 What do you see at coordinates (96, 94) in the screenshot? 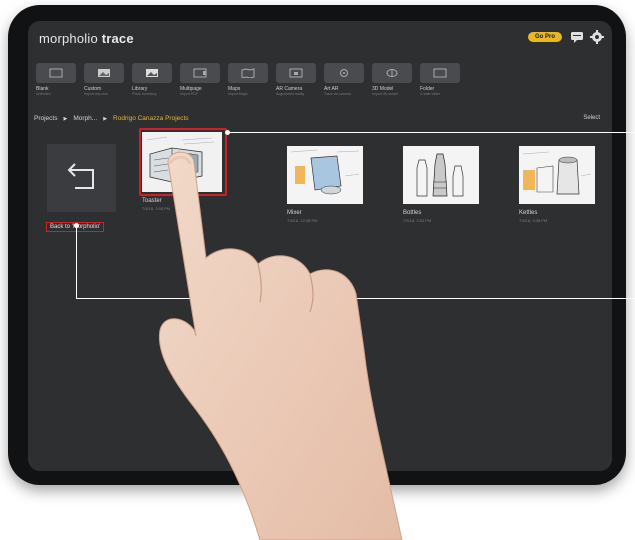
I see `tool-sublabel: Import any size` at bounding box center [96, 94].